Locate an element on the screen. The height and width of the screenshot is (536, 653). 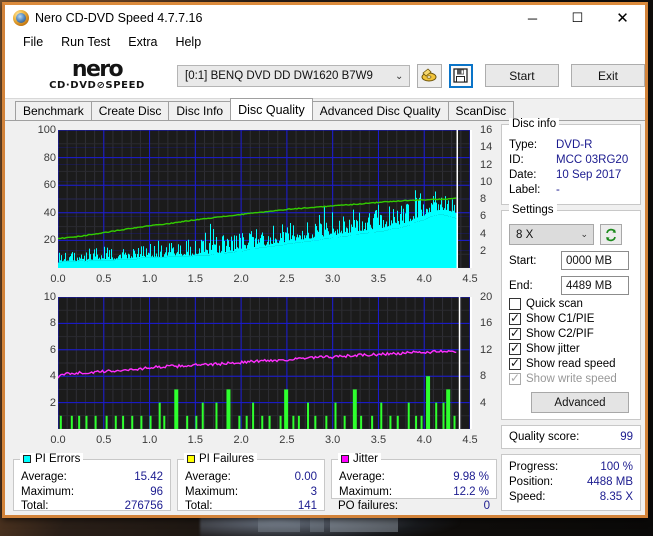
po-failures-value: 0 is located at coordinates (486, 506).